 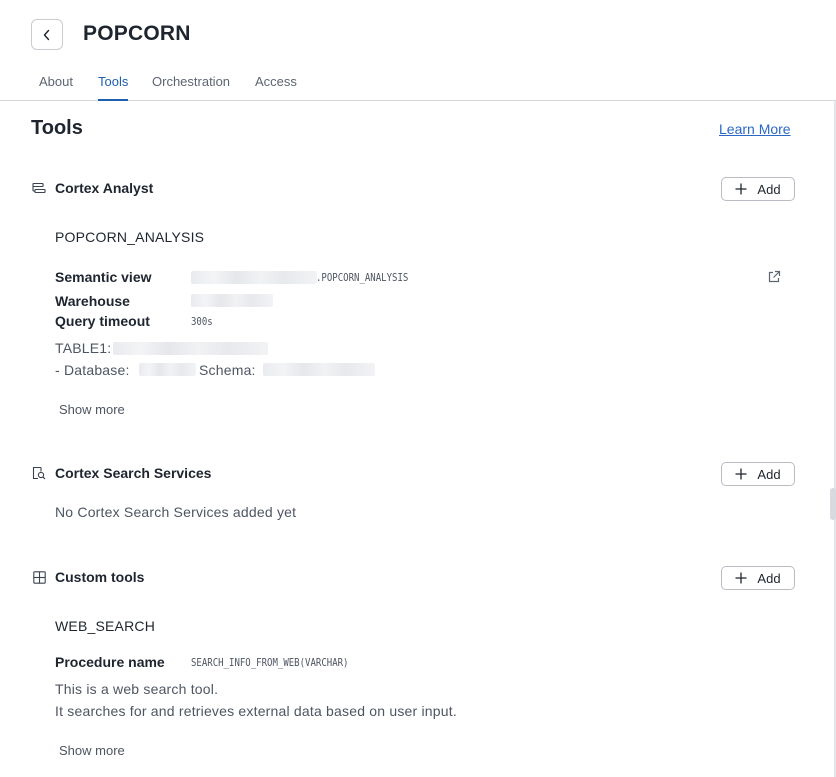 I want to click on warehouse-label: Warehouse, so click(x=92, y=301).